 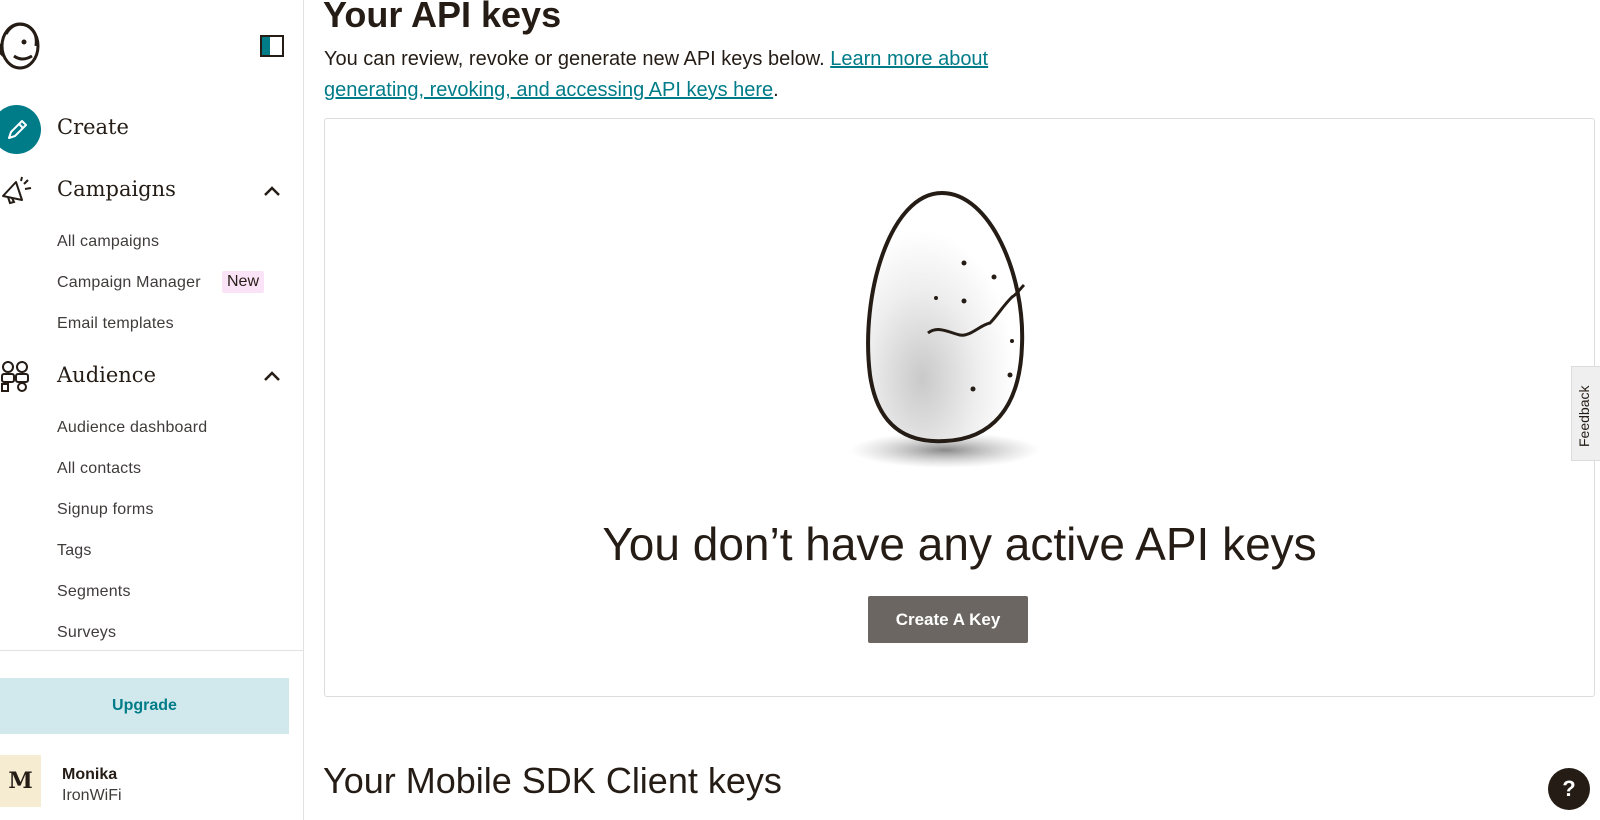 I want to click on create-label: Create, so click(x=93, y=127).